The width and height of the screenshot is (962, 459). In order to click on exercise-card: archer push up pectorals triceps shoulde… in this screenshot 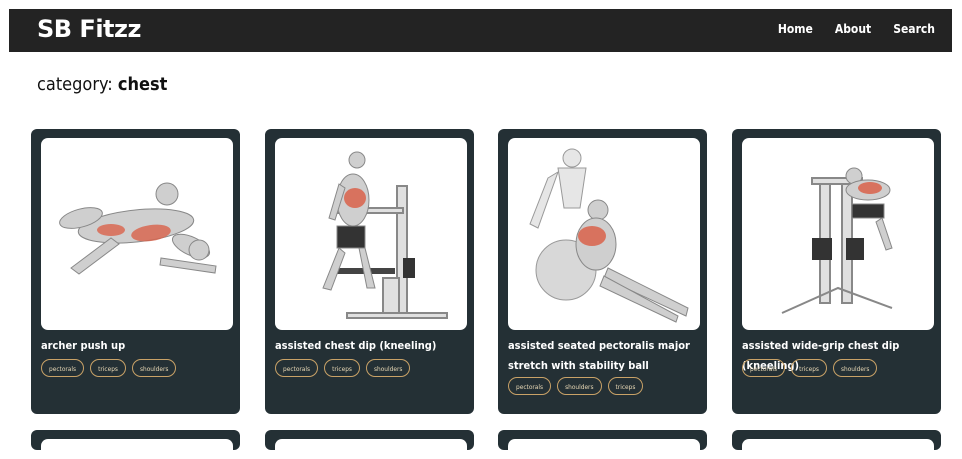, I will do `click(135, 271)`.